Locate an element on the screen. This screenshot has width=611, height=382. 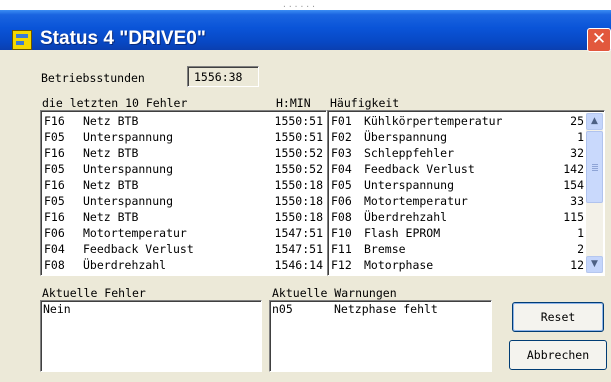
frequency-count: 1 is located at coordinates (580, 137).